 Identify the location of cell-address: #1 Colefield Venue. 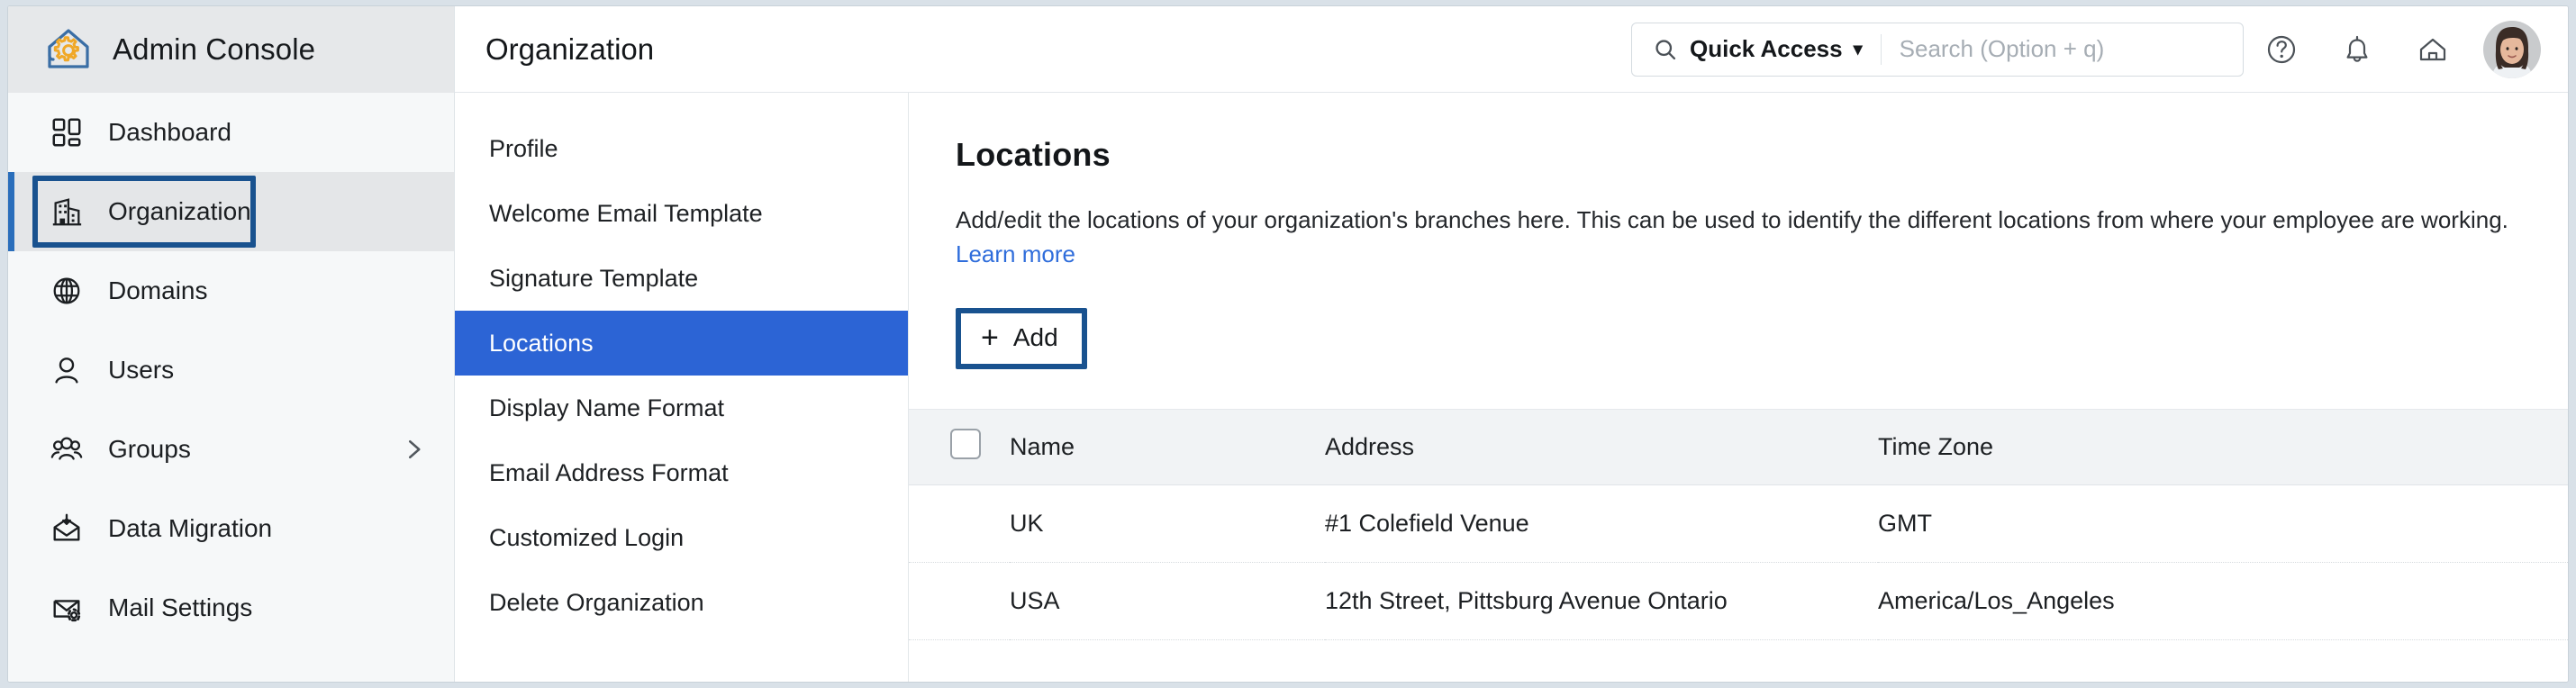
(1601, 524).